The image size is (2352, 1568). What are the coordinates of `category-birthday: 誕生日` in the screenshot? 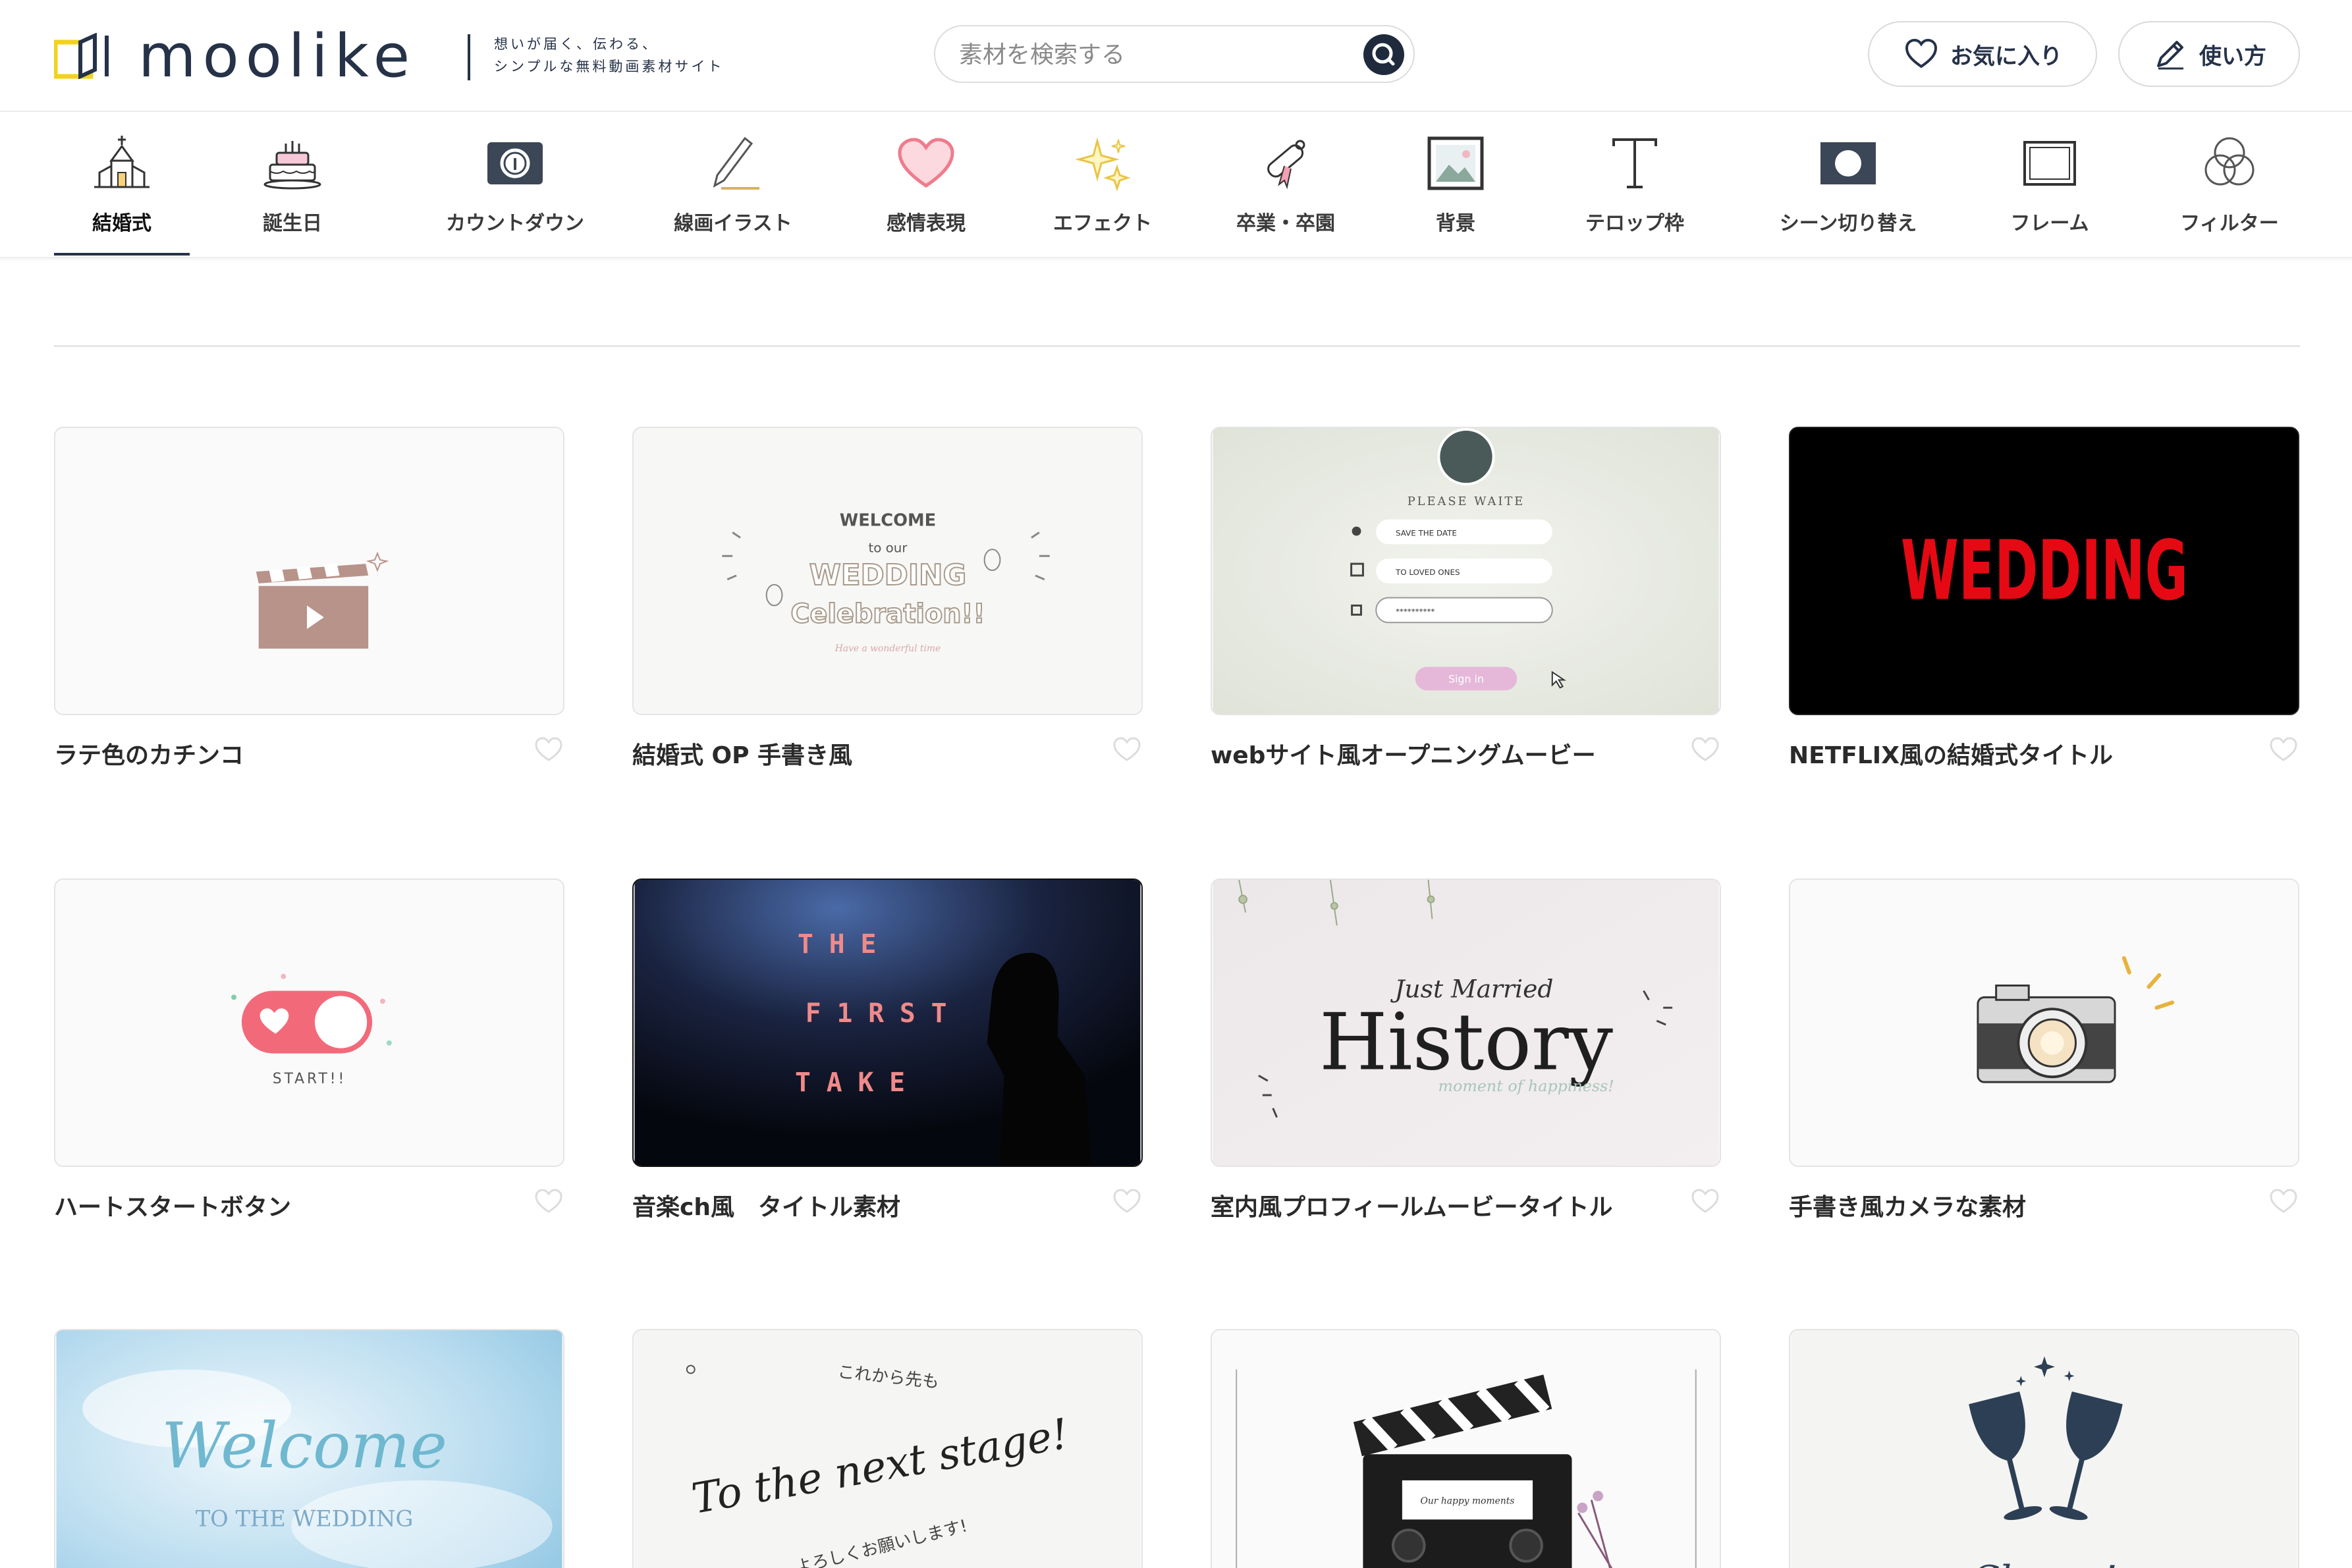 It's located at (293, 190).